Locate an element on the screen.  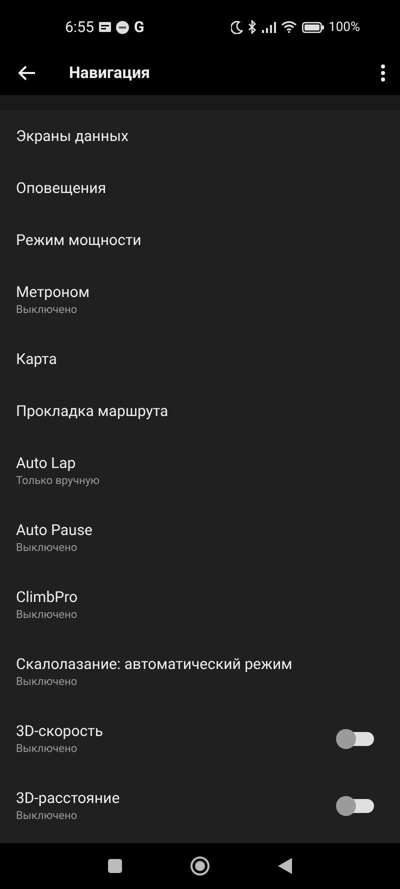
setting-title: Карта is located at coordinates (195, 359).